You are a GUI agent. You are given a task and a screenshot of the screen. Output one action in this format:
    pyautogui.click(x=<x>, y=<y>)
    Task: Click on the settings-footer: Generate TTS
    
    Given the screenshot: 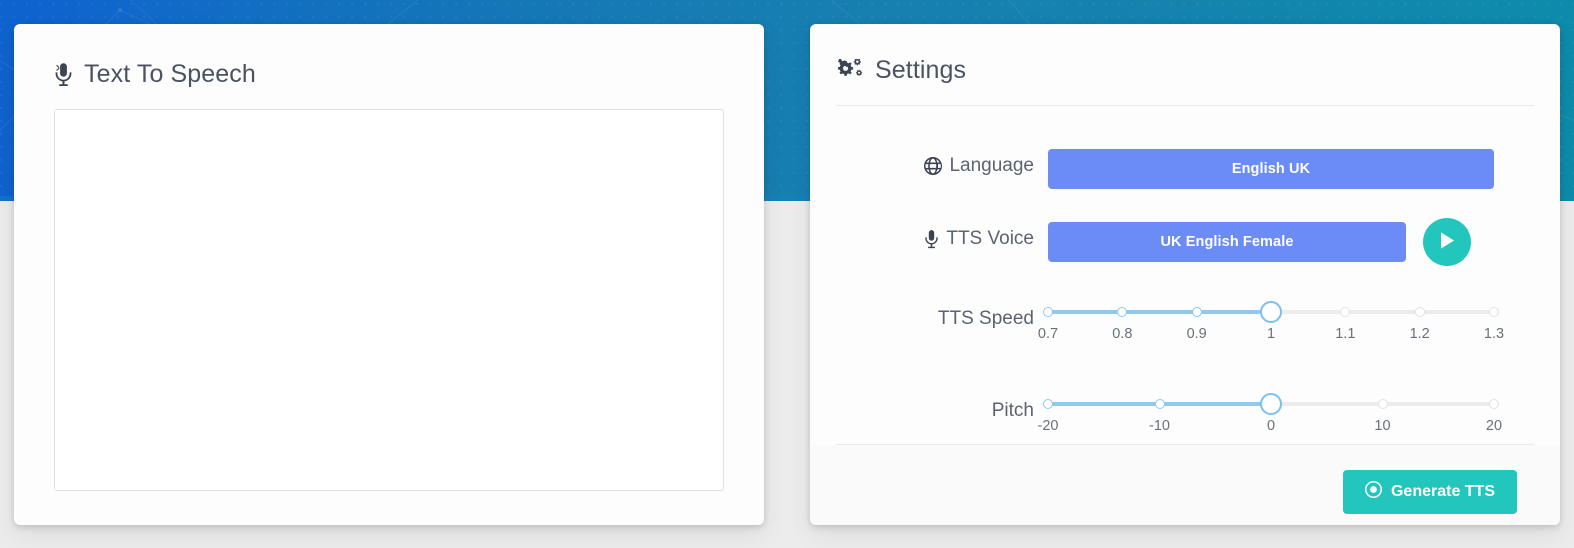 What is the action you would take?
    pyautogui.click(x=1185, y=485)
    